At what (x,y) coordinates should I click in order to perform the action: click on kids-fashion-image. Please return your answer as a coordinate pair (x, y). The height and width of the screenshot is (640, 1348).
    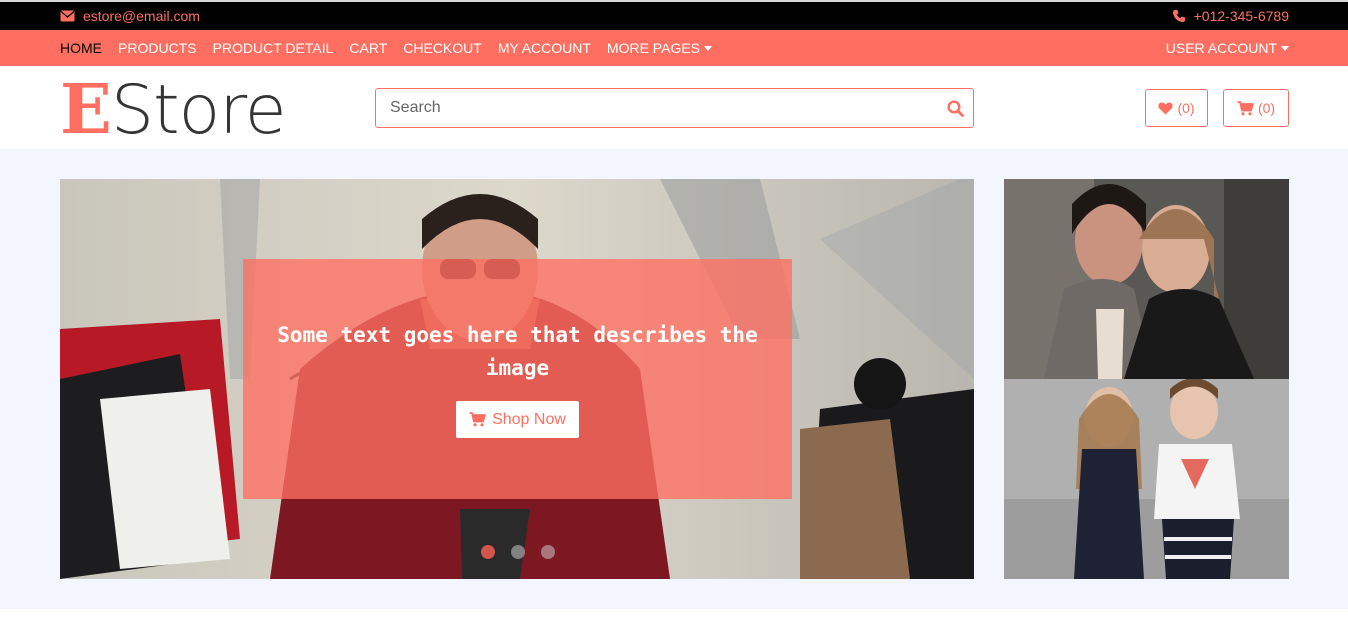
    Looking at the image, I should click on (1146, 479).